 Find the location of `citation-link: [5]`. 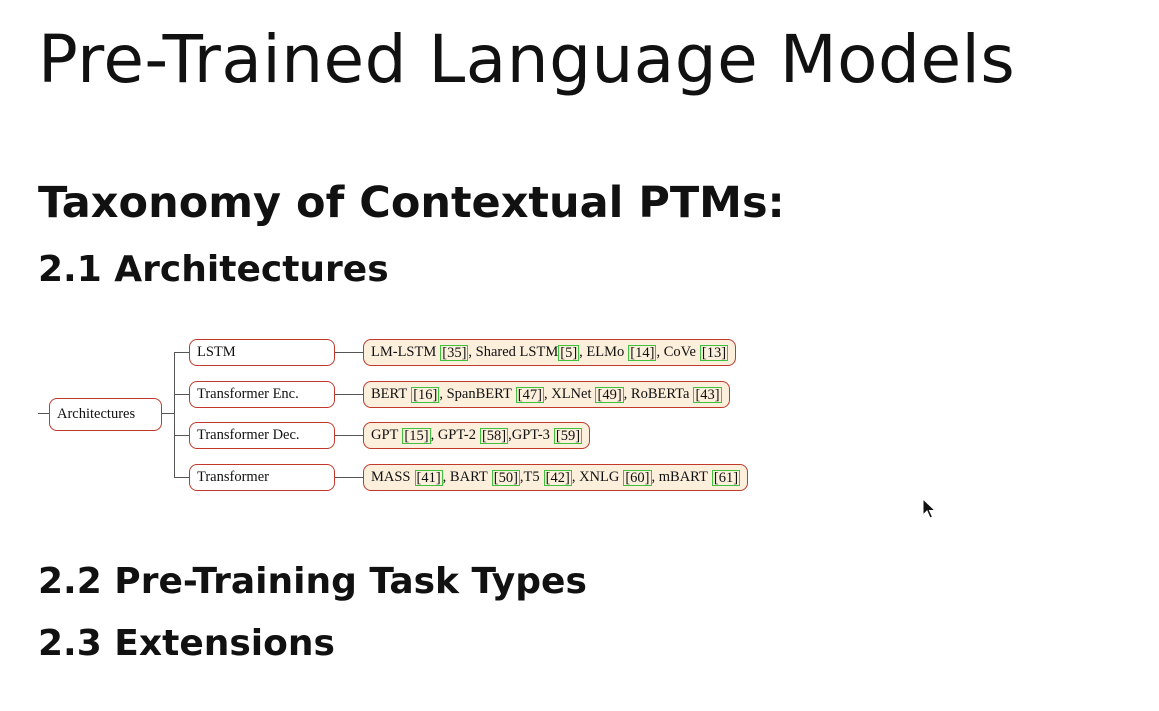

citation-link: [5] is located at coordinates (569, 352).